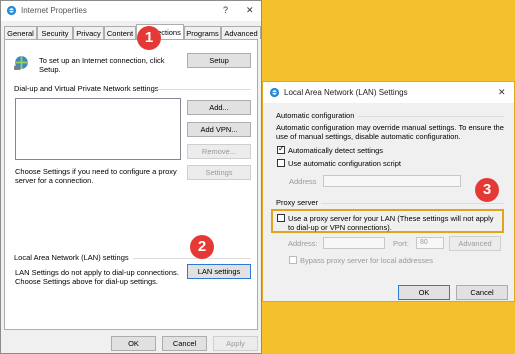  What do you see at coordinates (192, 258) in the screenshot?
I see `lan-divider` at bounding box center [192, 258].